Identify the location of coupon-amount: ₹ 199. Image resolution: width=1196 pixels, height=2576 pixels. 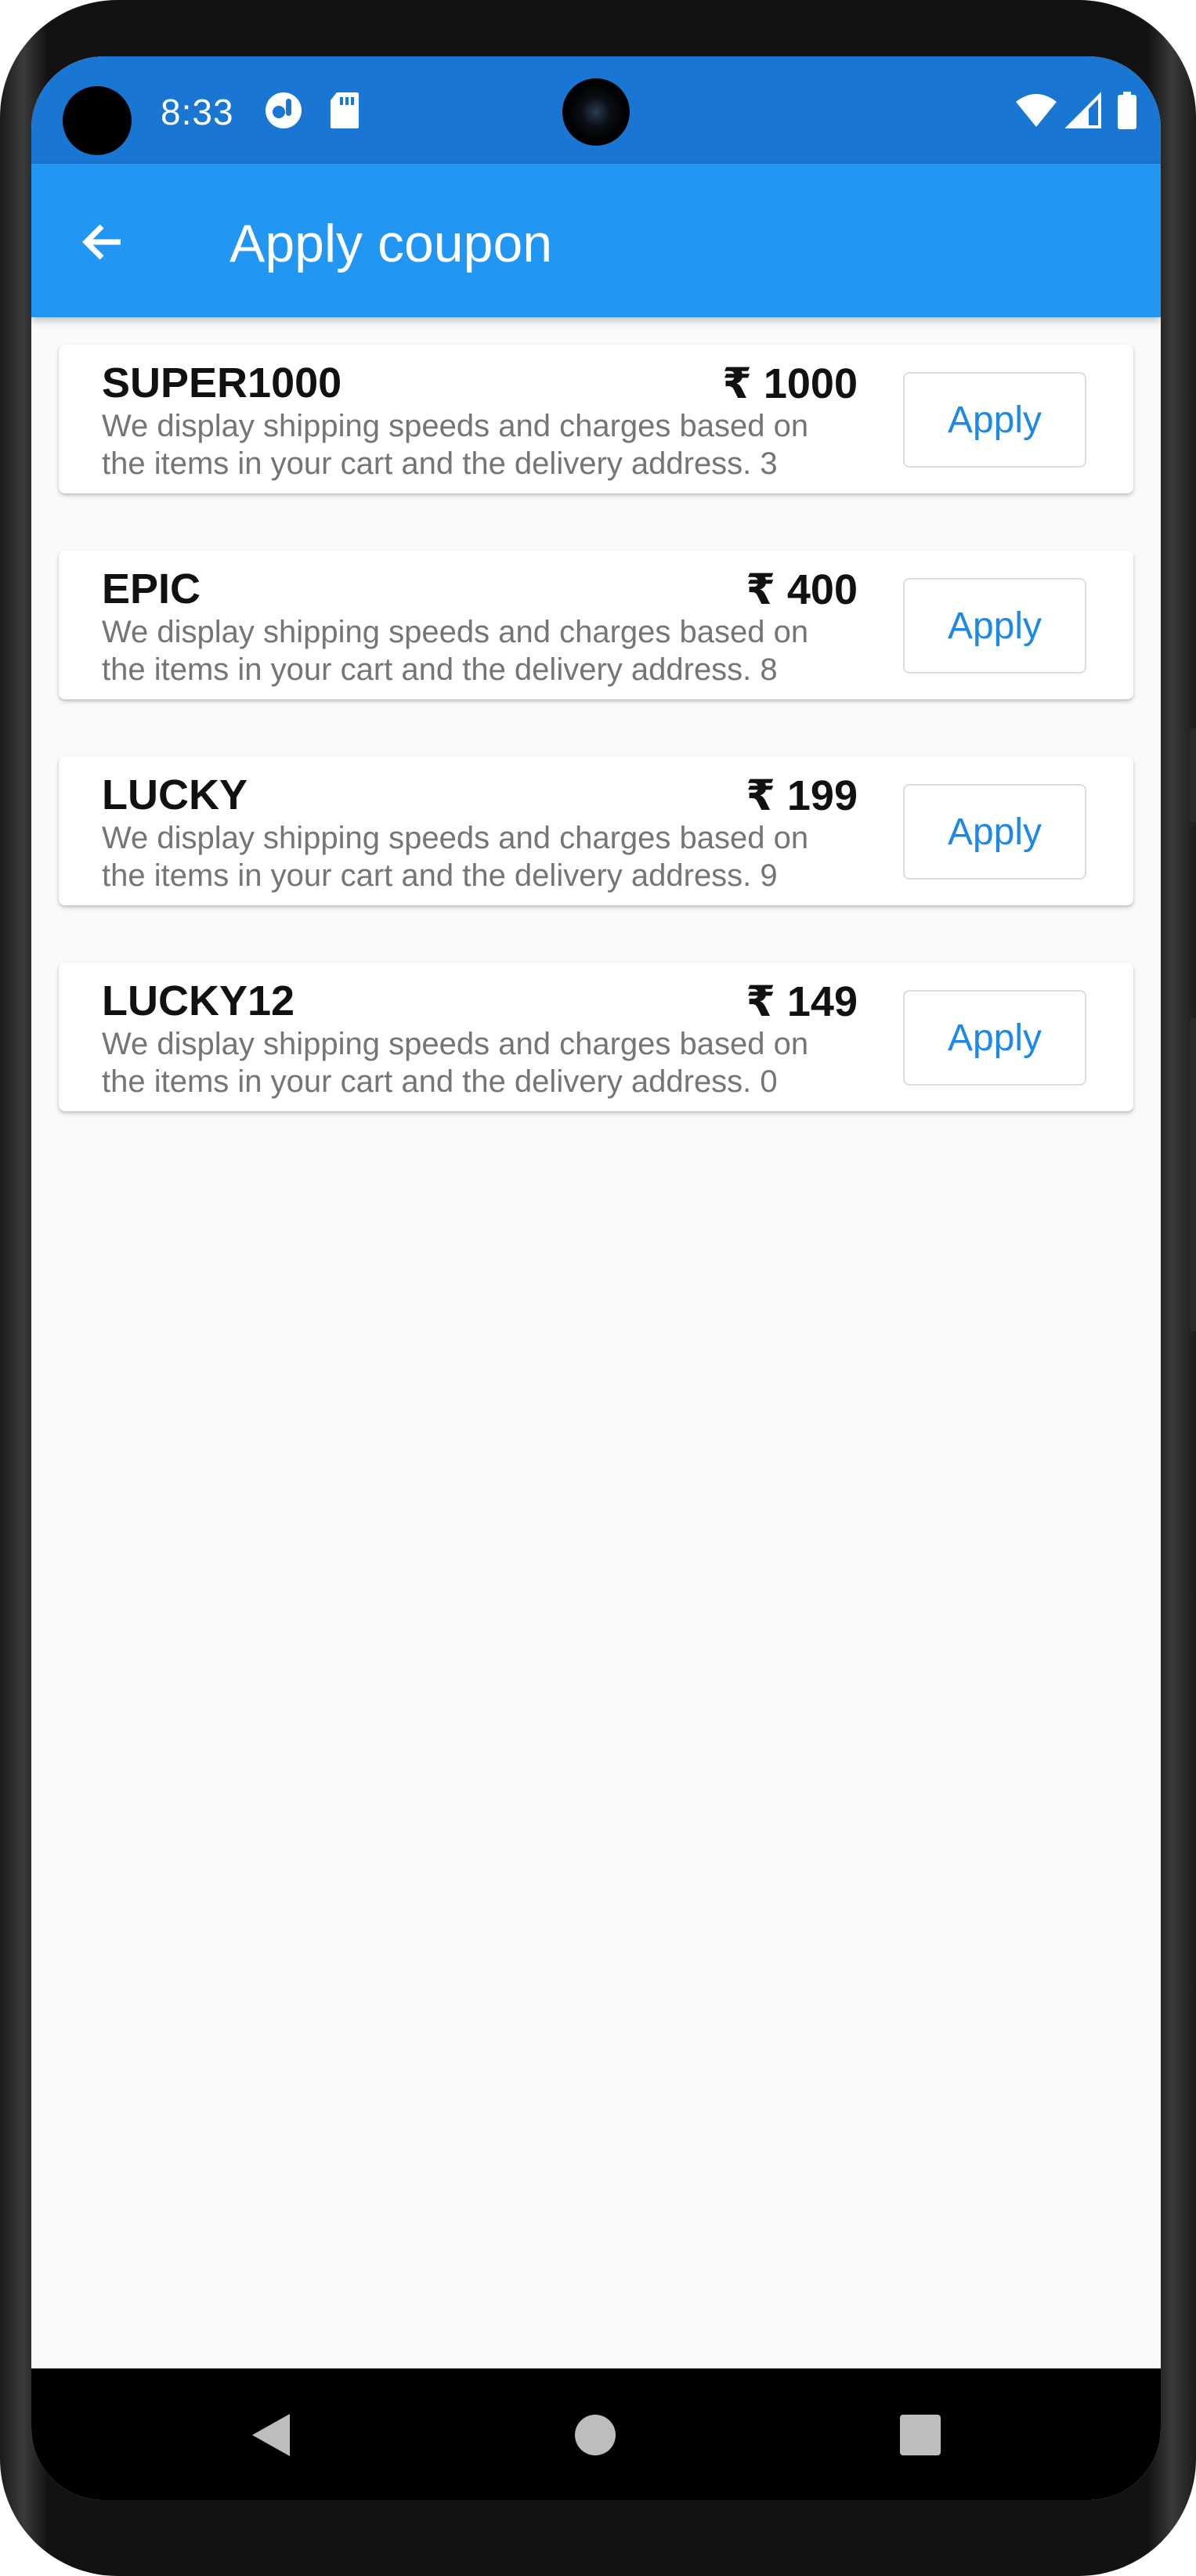
(802, 795).